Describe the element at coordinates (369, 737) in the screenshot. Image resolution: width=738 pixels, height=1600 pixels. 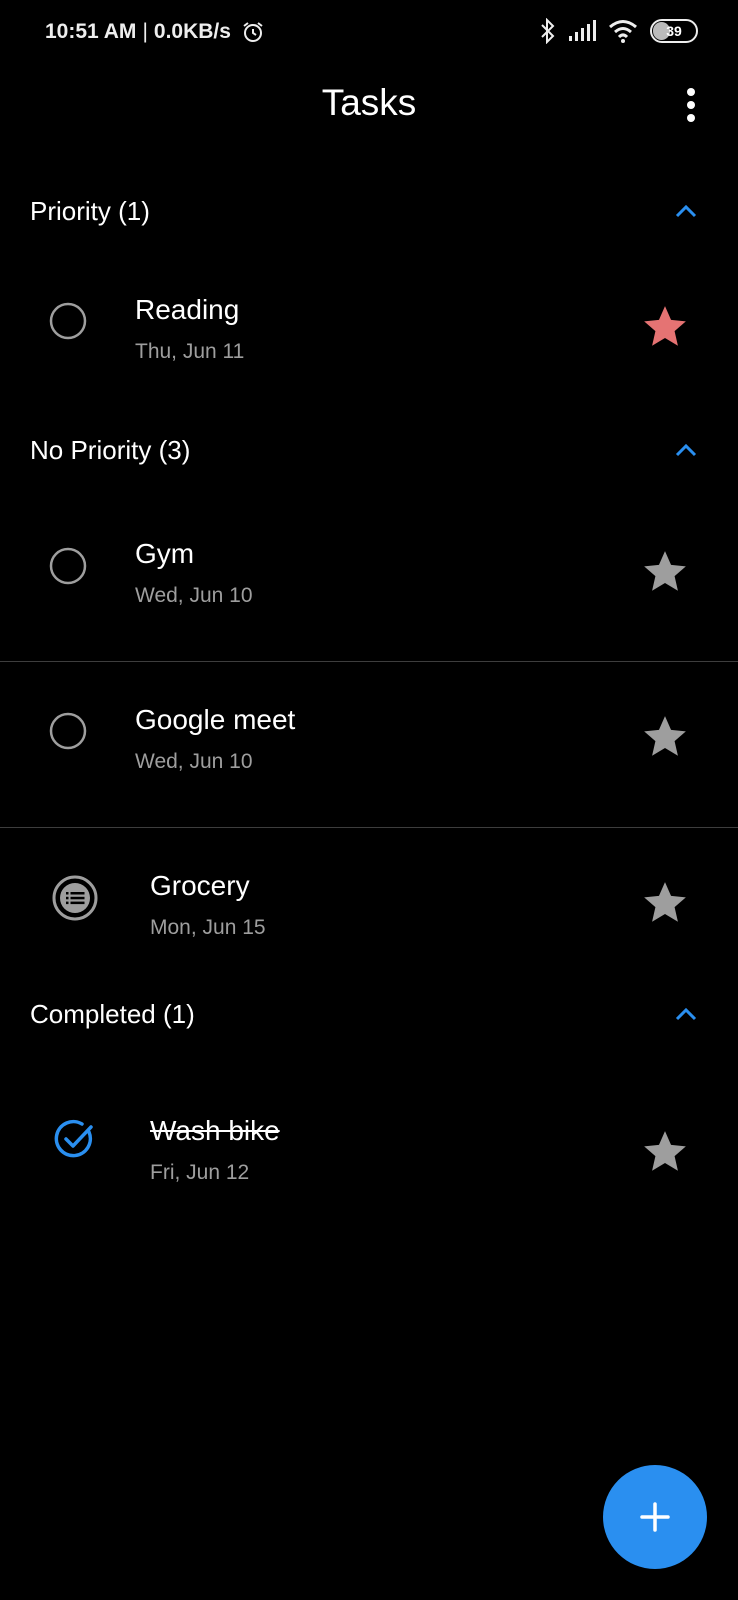
I see `task-row-google-meet: Google meet Wed, Jun 10` at that location.